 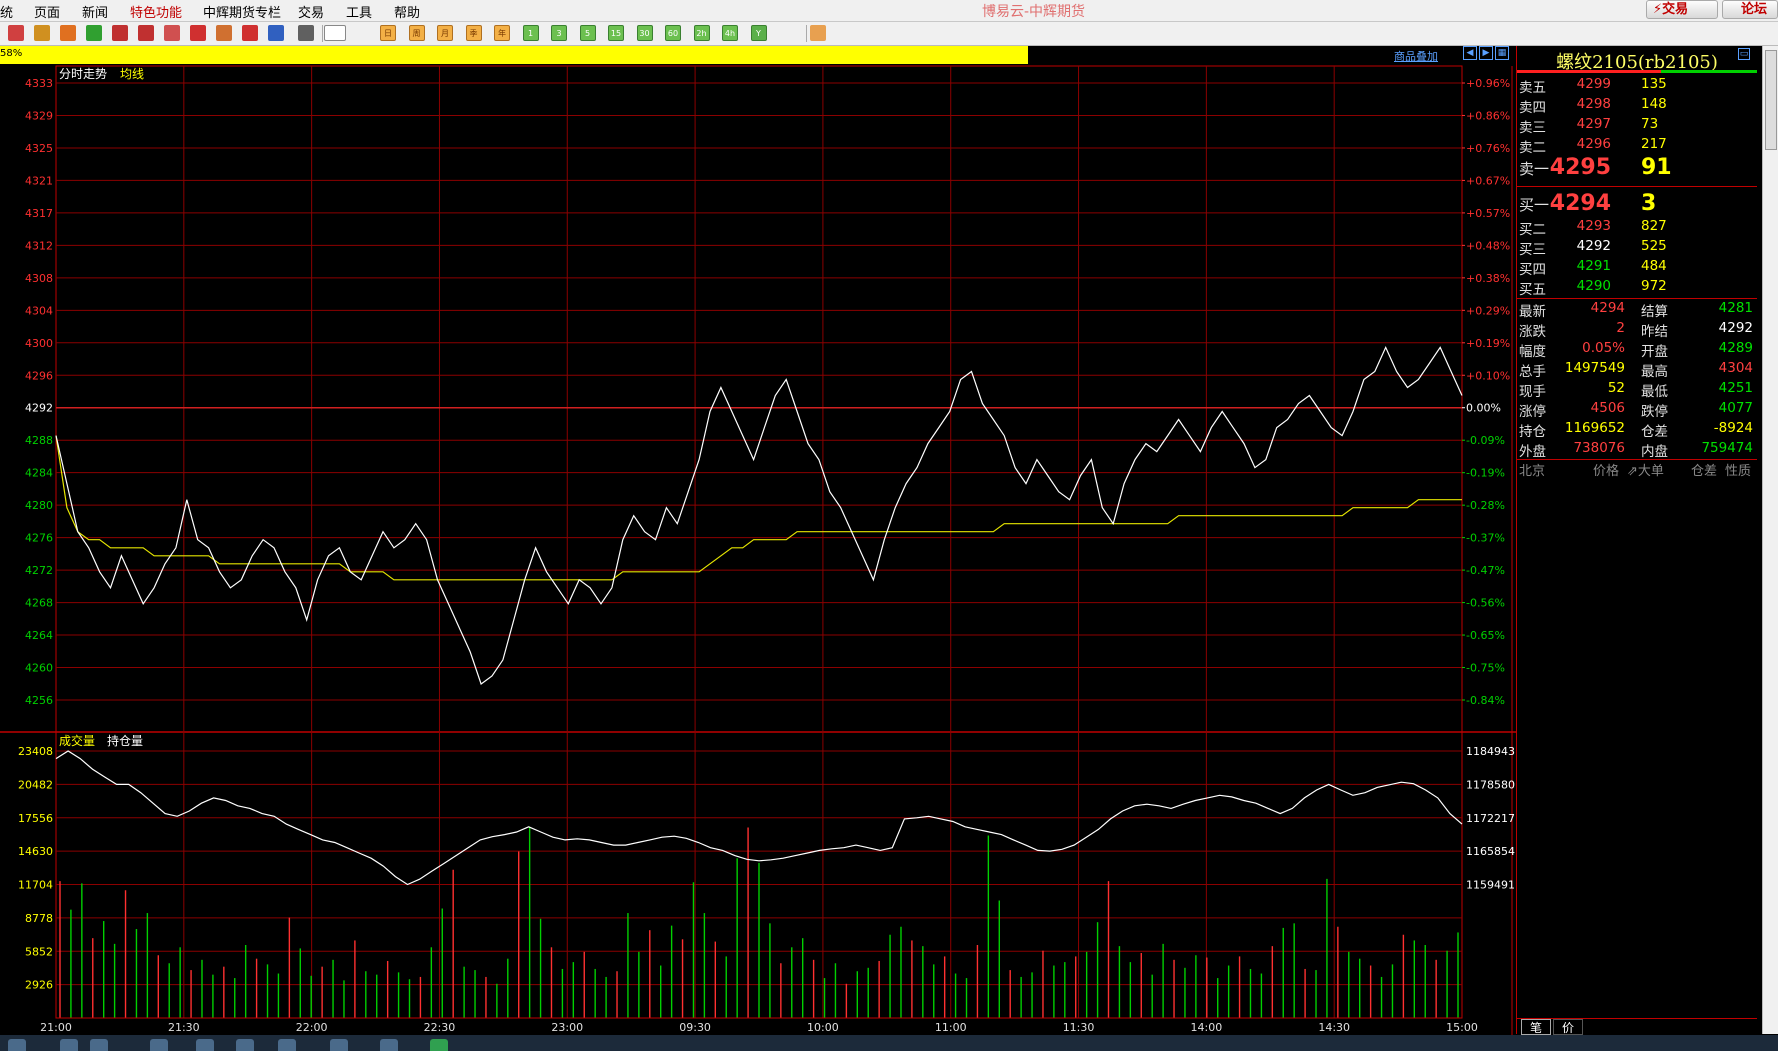 What do you see at coordinates (1593, 266) in the screenshot?
I see `bid-price: 4291` at bounding box center [1593, 266].